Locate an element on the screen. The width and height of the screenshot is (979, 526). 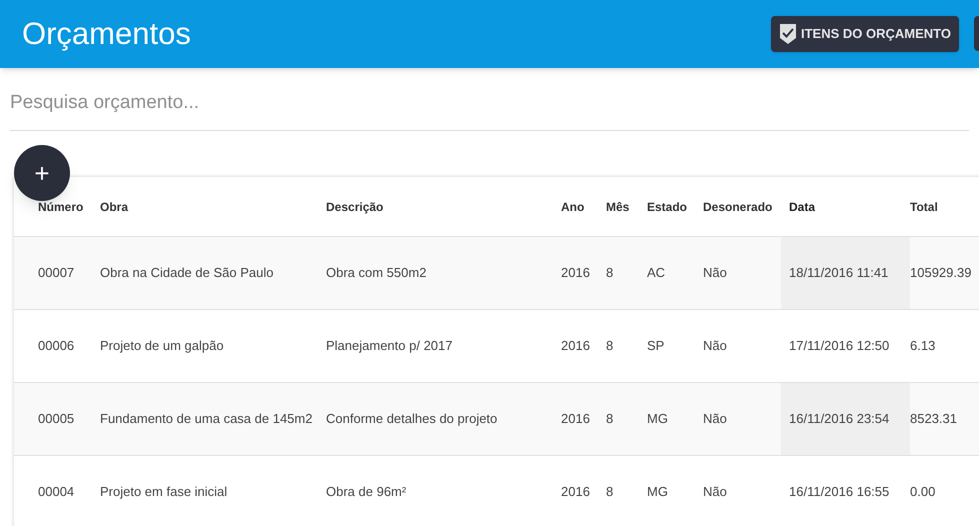
table-cell-text: 6.13 is located at coordinates (923, 346).